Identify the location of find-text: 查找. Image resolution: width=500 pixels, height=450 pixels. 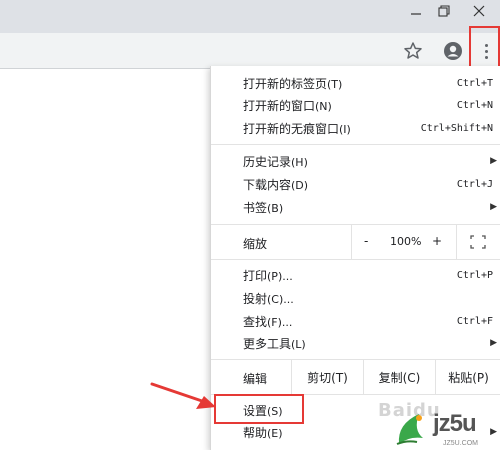
(255, 321).